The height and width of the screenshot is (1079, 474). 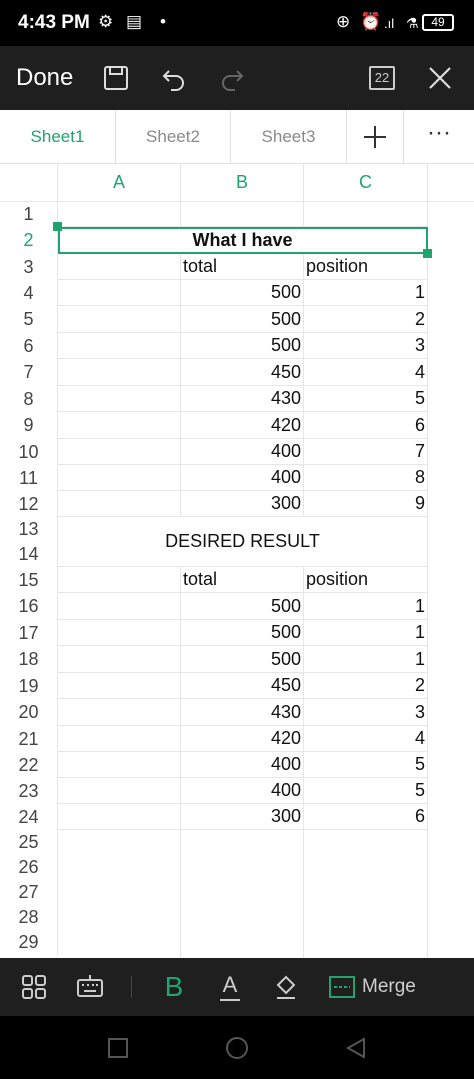 What do you see at coordinates (242, 399) in the screenshot?
I see `cell-total: 430` at bounding box center [242, 399].